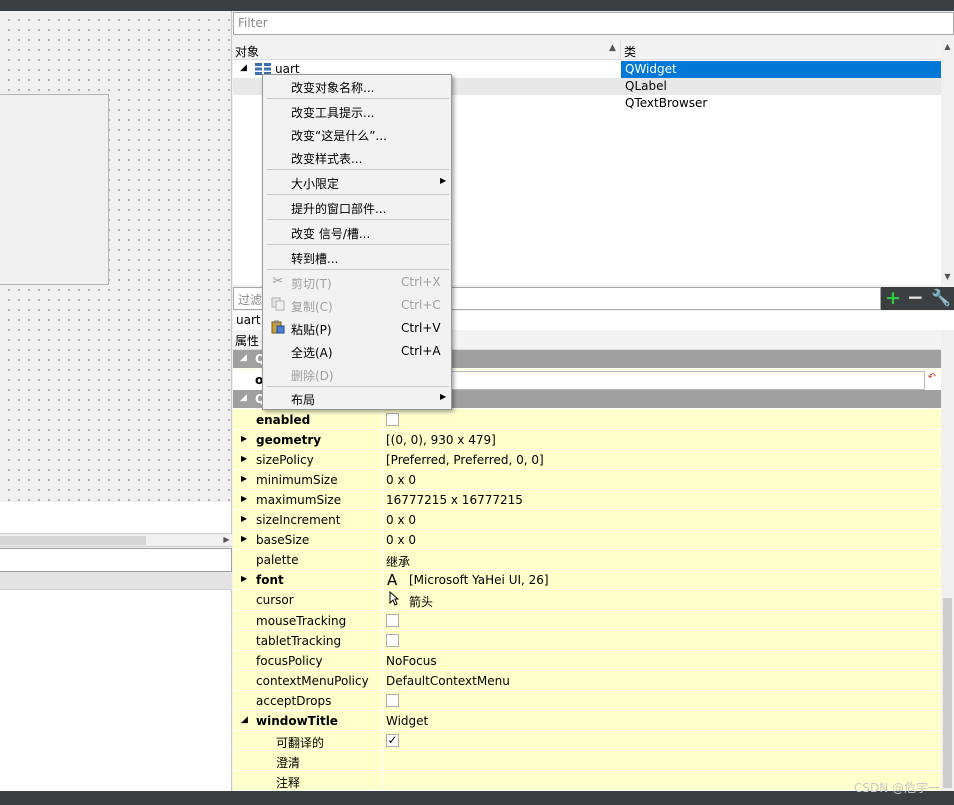 This screenshot has width=954, height=805. Describe the element at coordinates (646, 86) in the screenshot. I see `object-class: QLabel` at that location.